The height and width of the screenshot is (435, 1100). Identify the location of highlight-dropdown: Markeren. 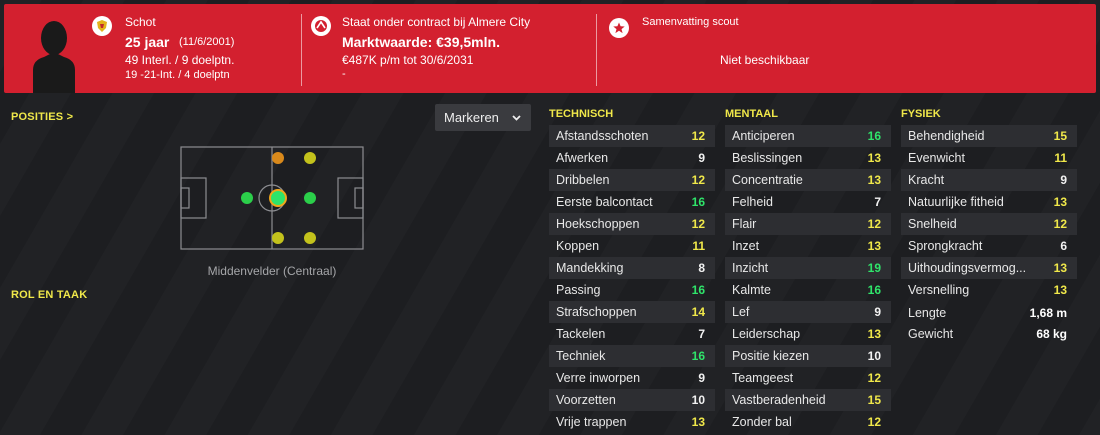
(483, 117).